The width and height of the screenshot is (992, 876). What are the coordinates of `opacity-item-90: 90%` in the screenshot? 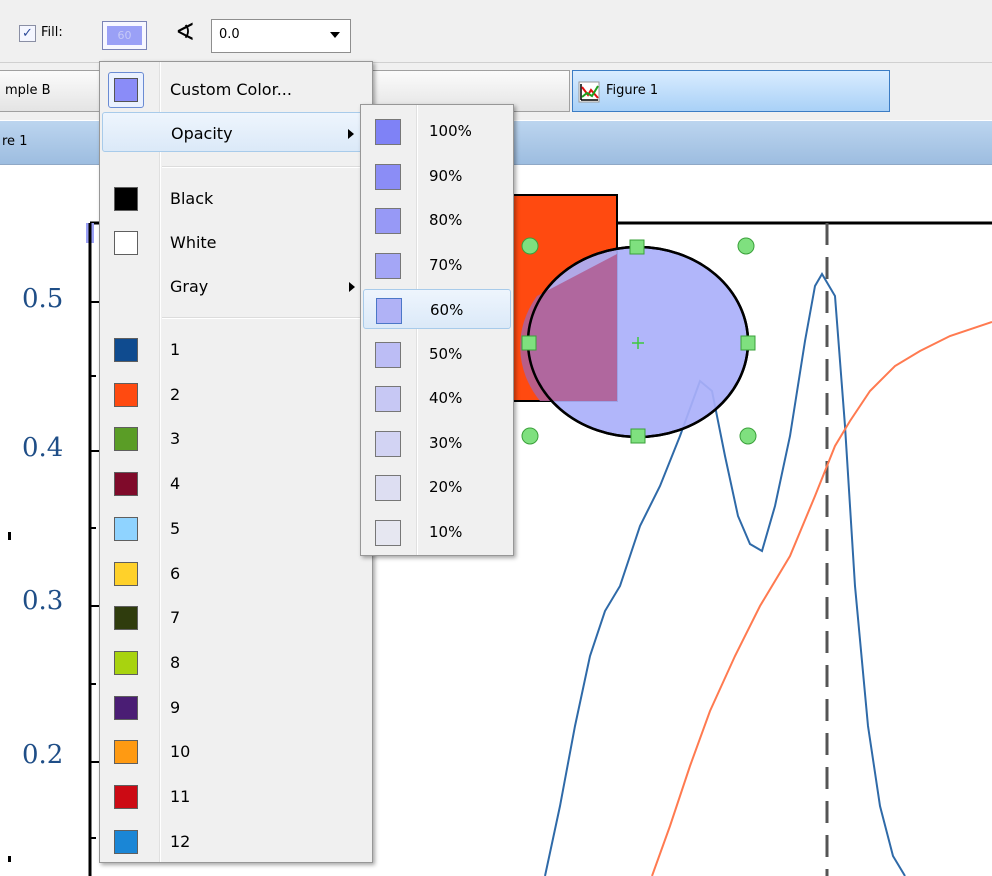 It's located at (437, 176).